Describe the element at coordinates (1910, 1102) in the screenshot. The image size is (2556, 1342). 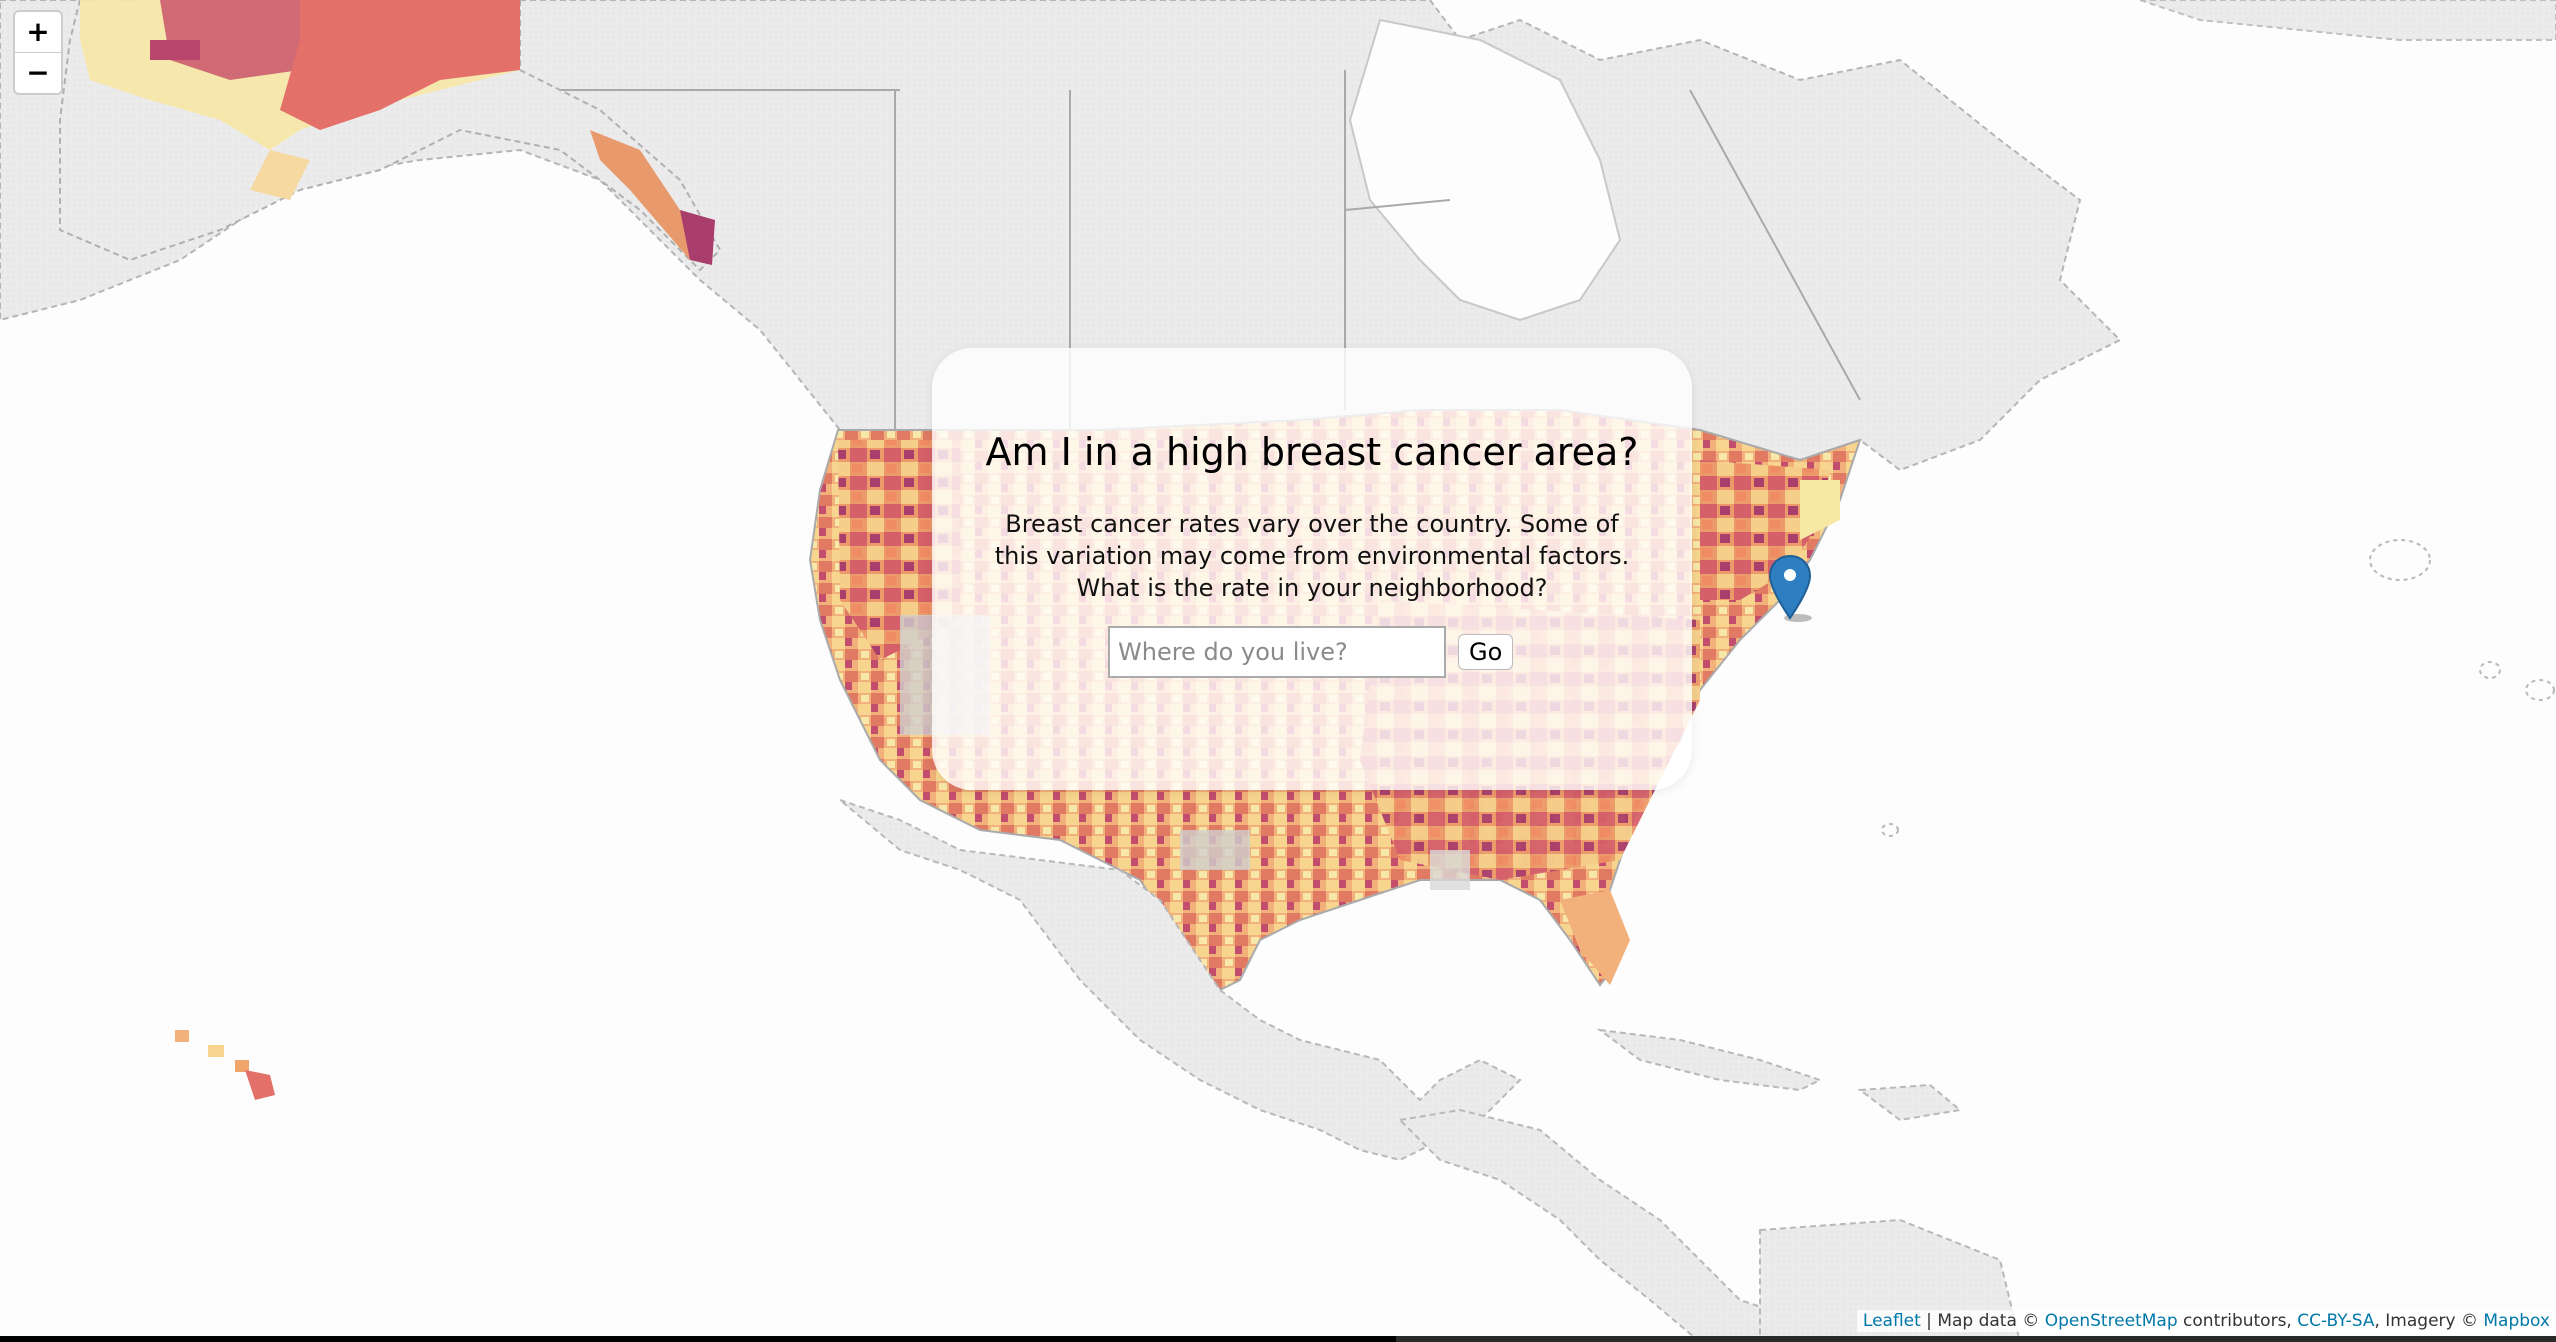
I see `land-hispaniola` at that location.